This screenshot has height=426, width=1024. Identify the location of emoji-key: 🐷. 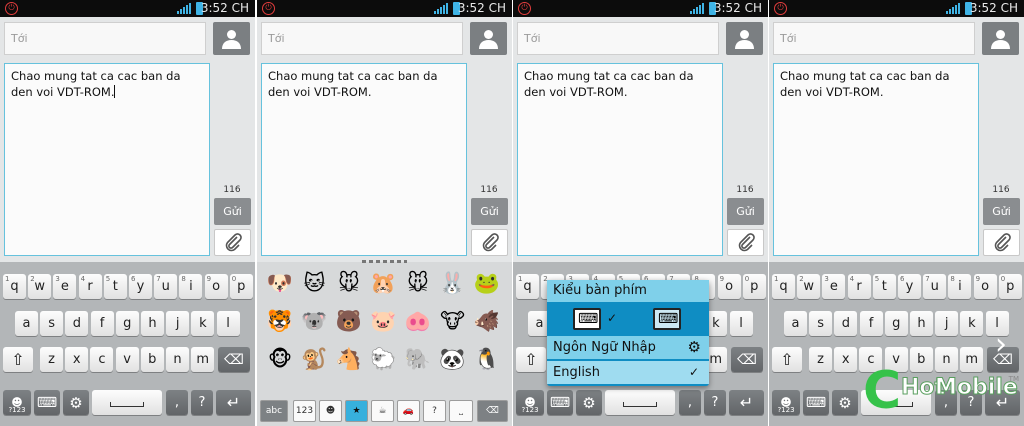
(384, 321).